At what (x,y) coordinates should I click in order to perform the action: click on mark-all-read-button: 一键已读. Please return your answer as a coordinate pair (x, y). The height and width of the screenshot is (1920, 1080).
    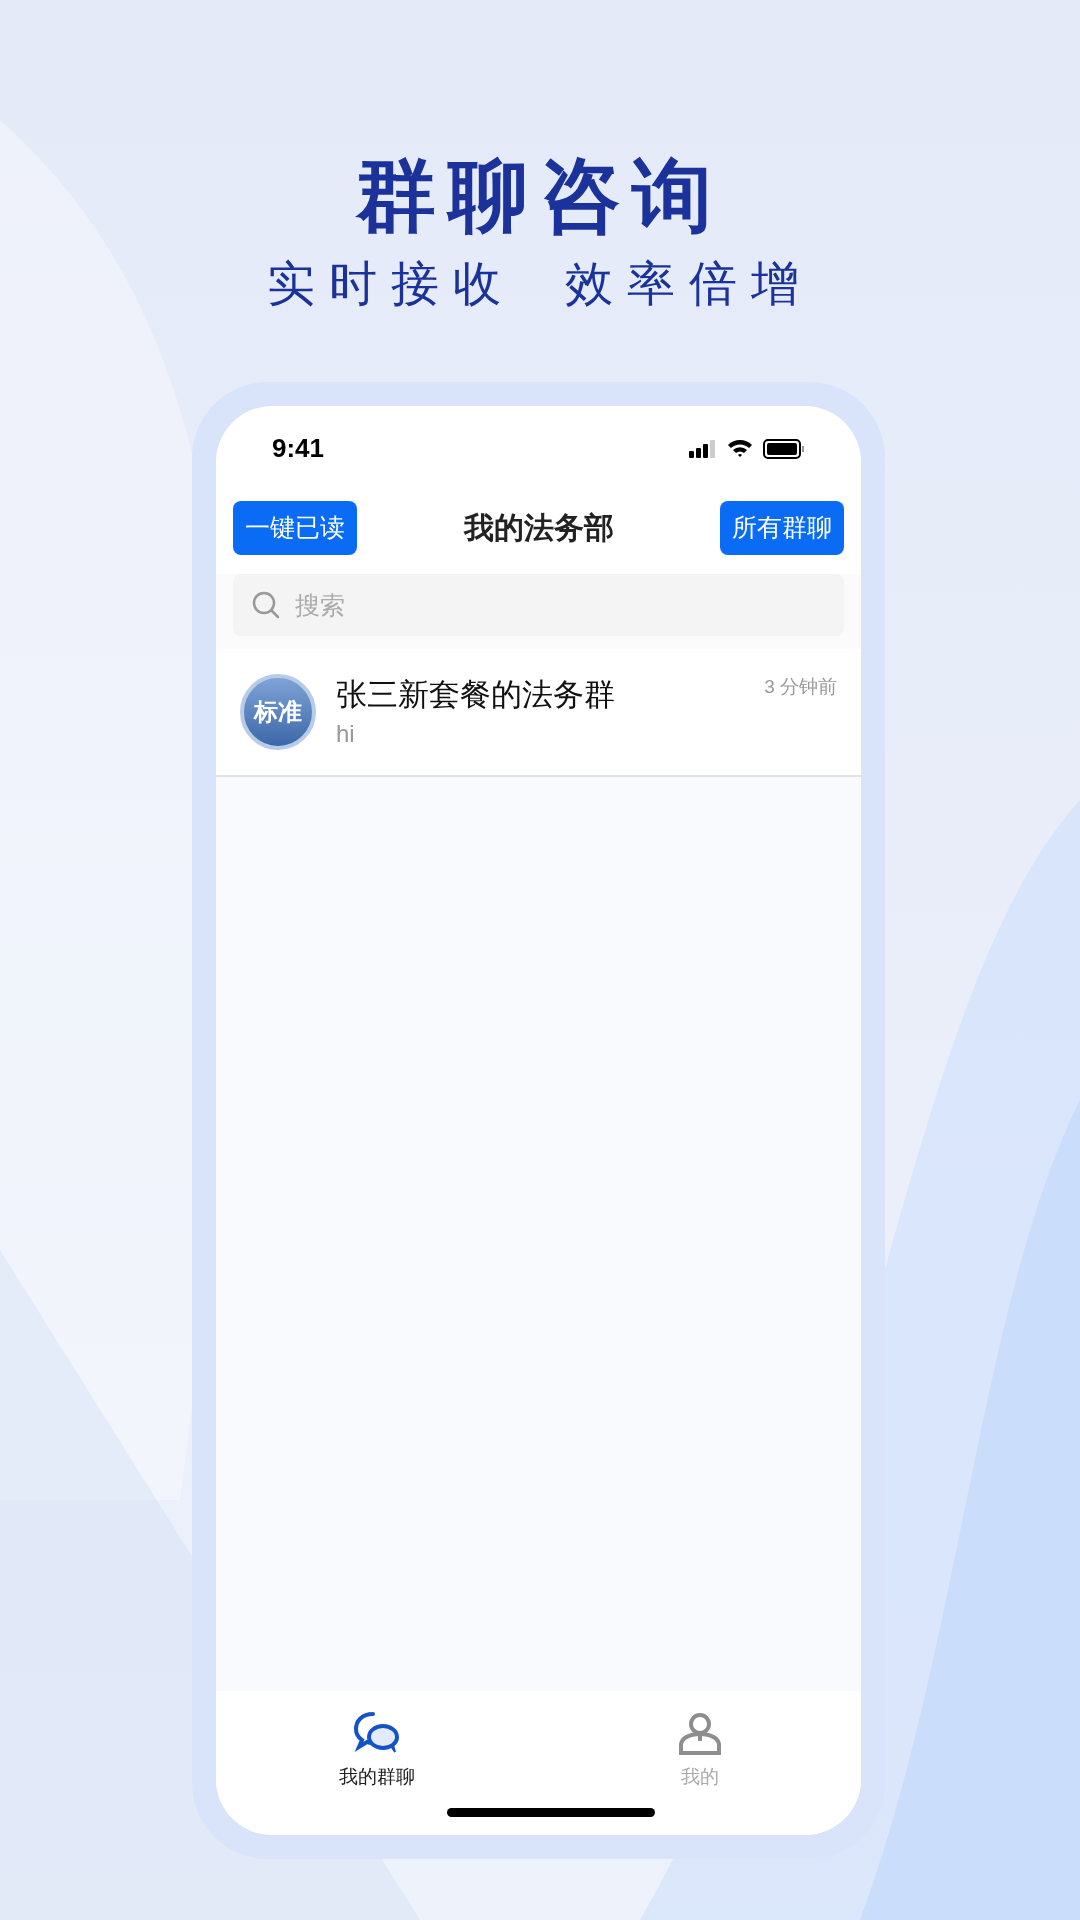
    Looking at the image, I should click on (295, 527).